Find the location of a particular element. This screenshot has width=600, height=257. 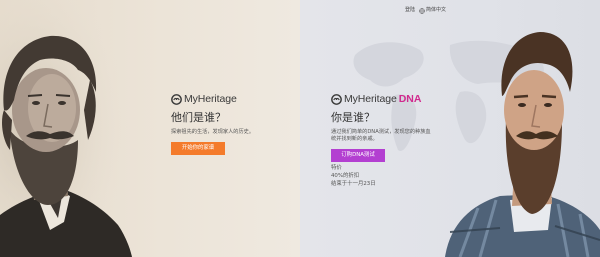

start-family-tree-button: 开始你的家谱 is located at coordinates (198, 148).